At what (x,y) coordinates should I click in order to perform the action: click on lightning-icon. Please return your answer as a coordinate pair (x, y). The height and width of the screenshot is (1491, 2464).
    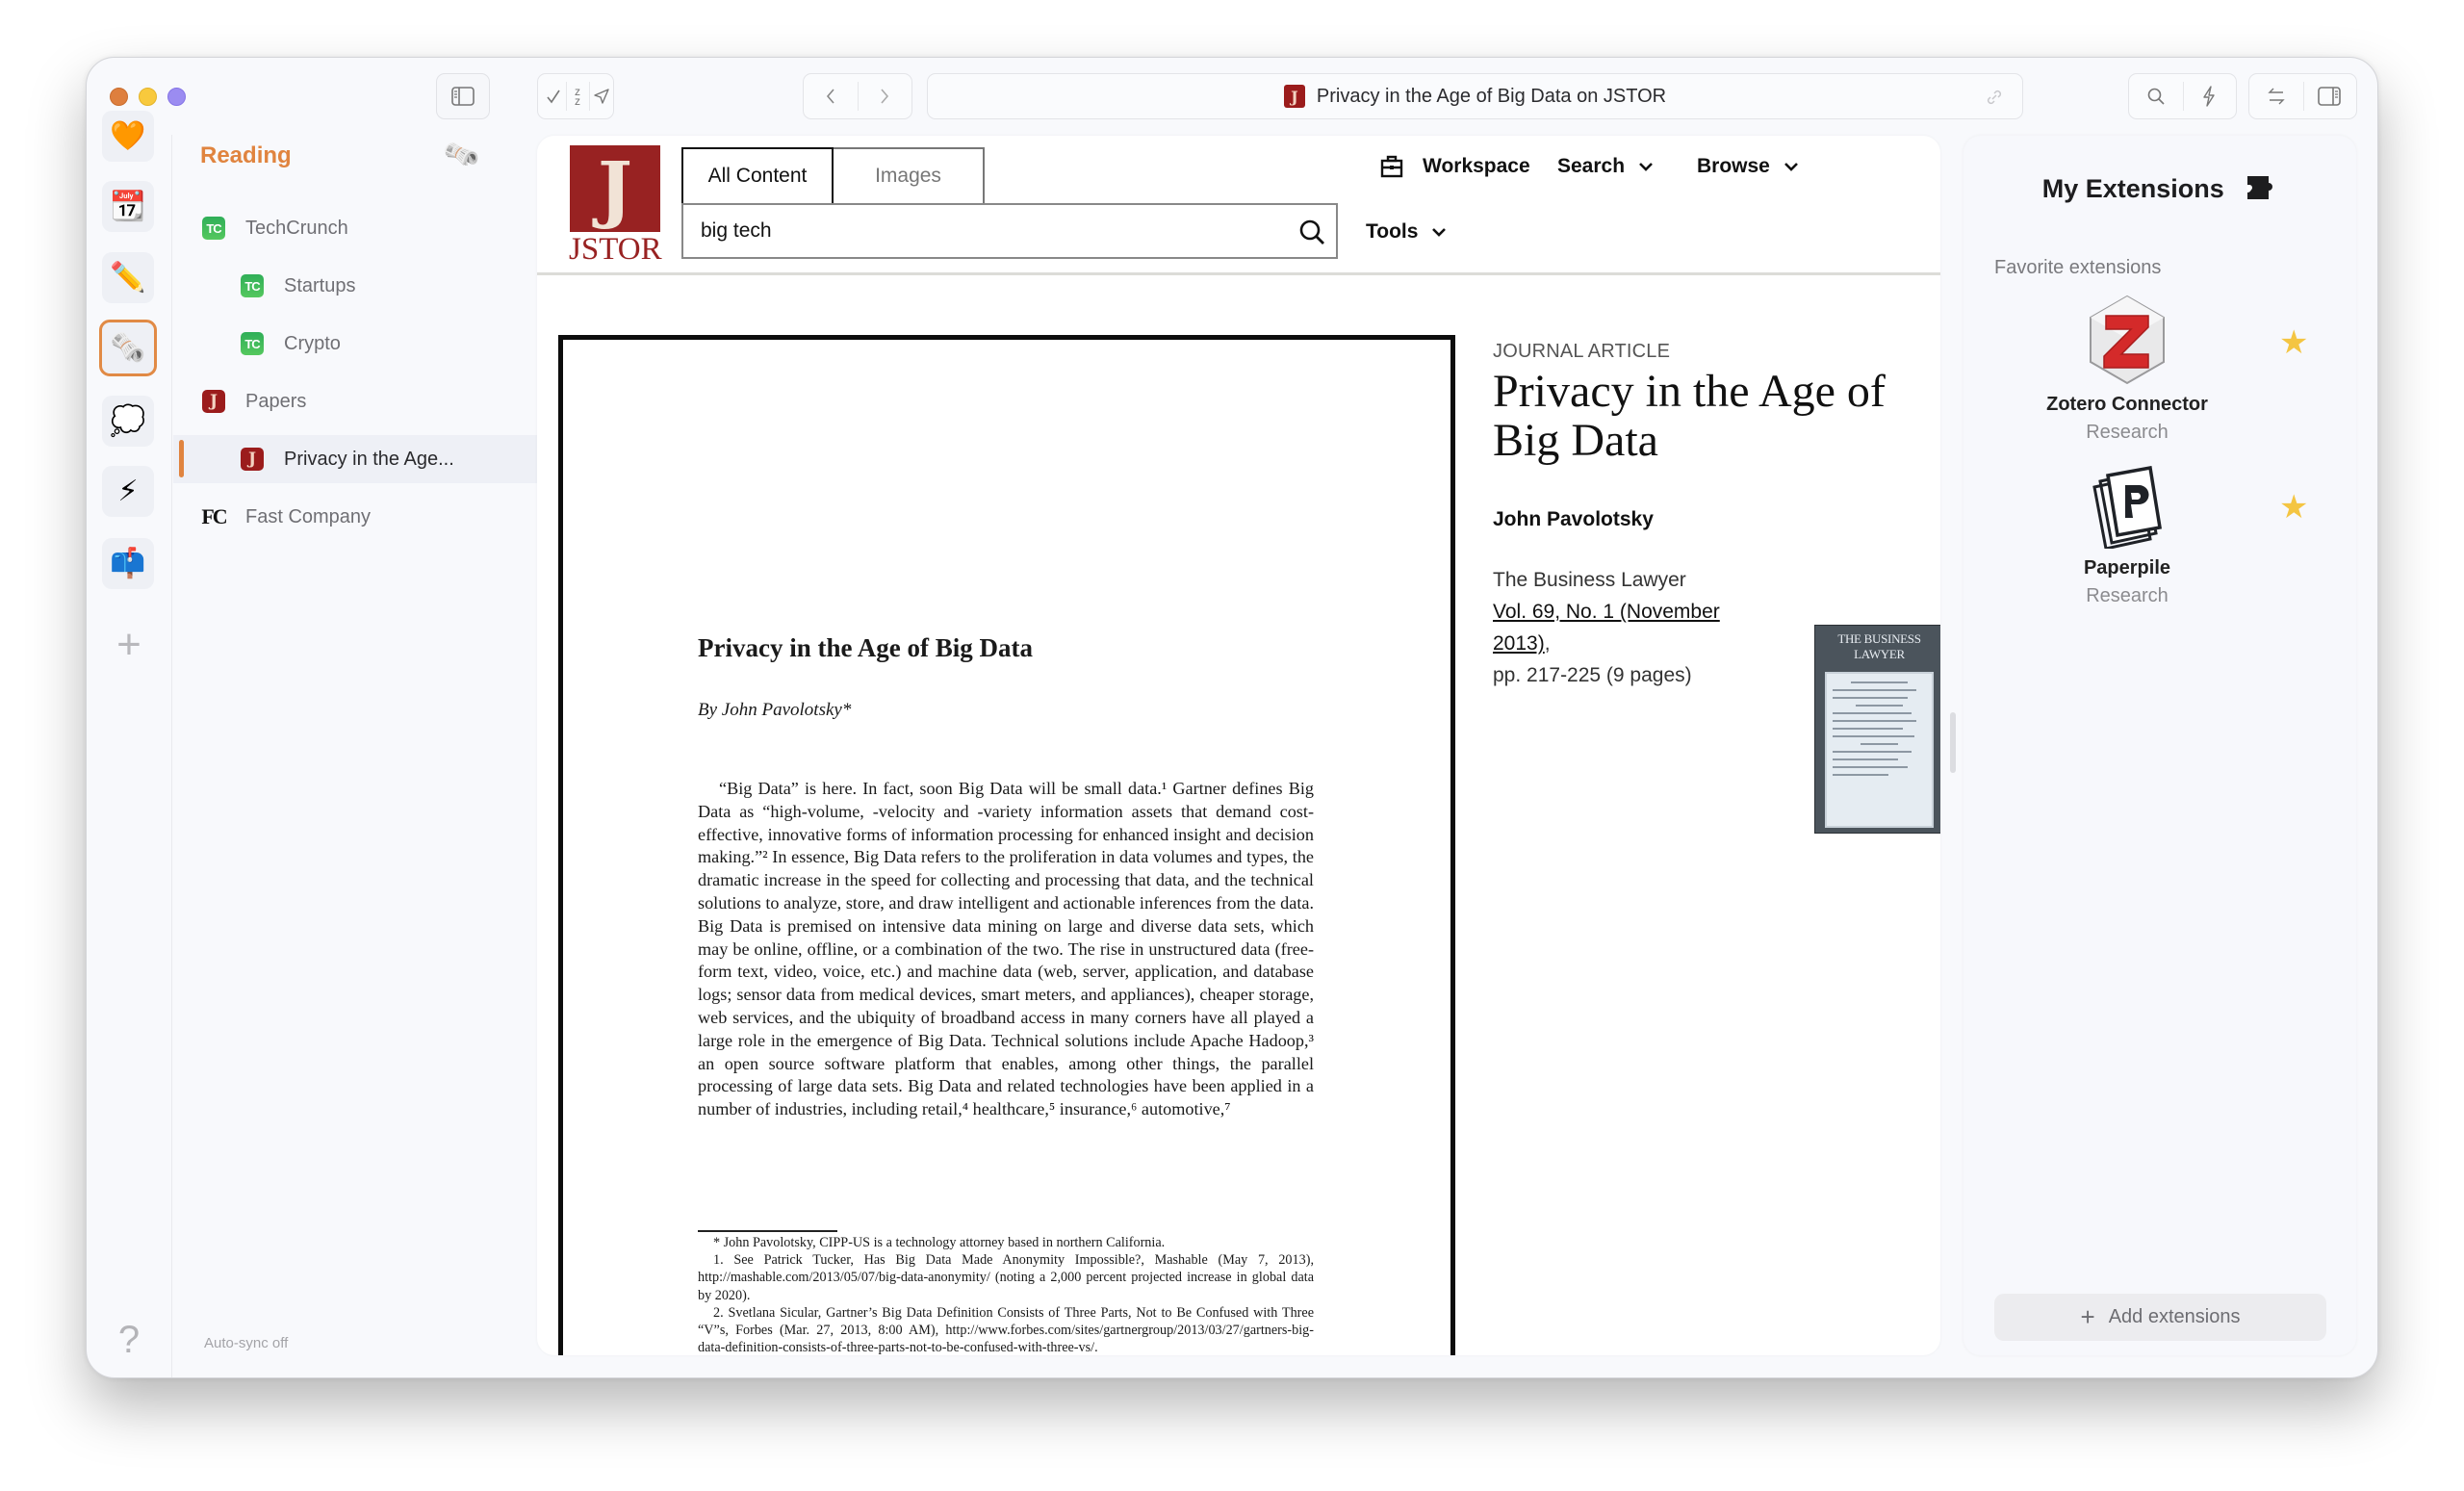
    Looking at the image, I should click on (2209, 96).